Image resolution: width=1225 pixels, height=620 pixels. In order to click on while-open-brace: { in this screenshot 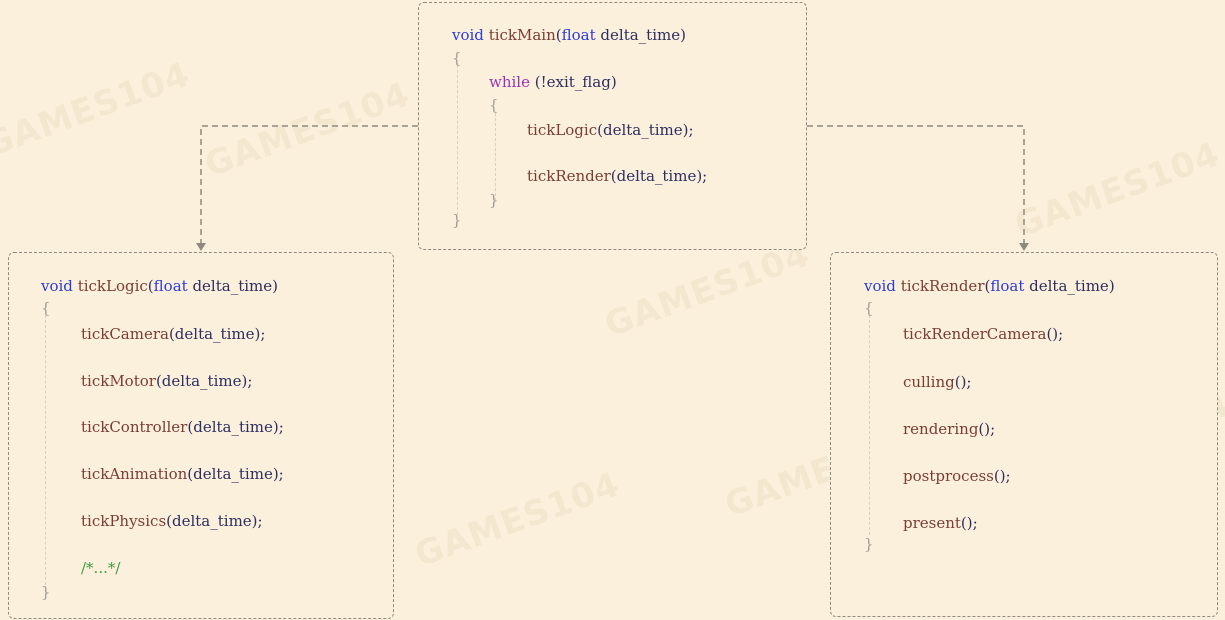, I will do `click(494, 105)`.